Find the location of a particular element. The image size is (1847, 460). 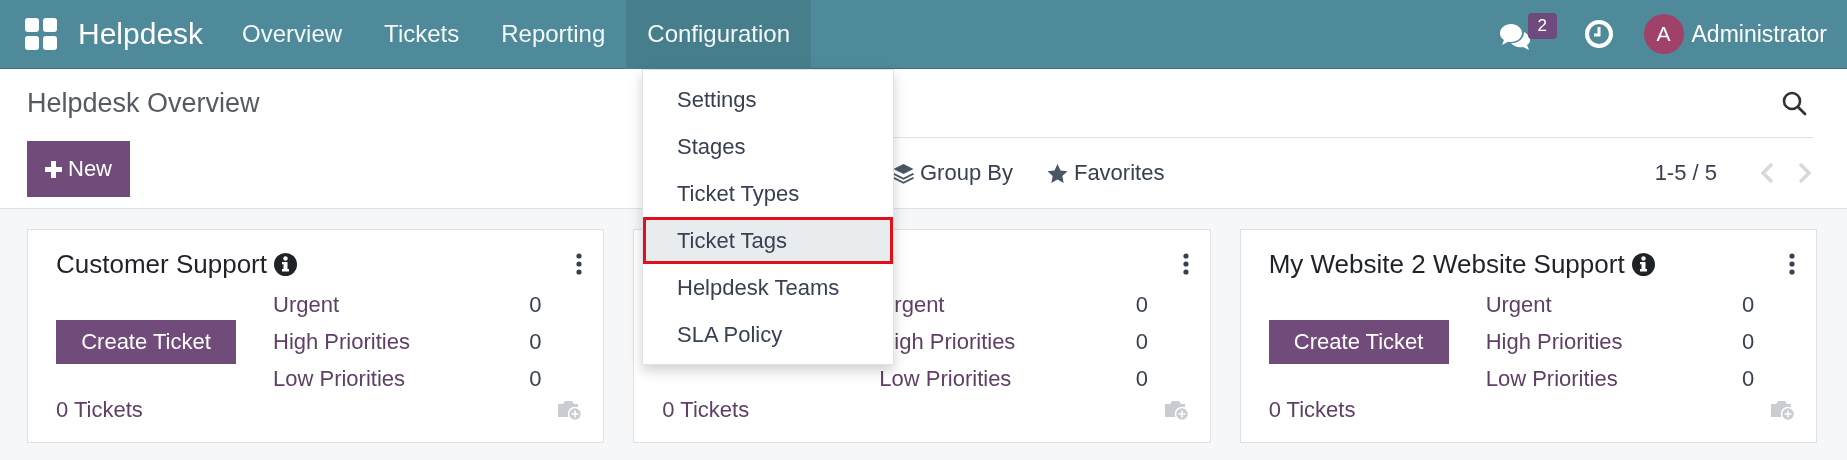

search-icon is located at coordinates (1794, 103).